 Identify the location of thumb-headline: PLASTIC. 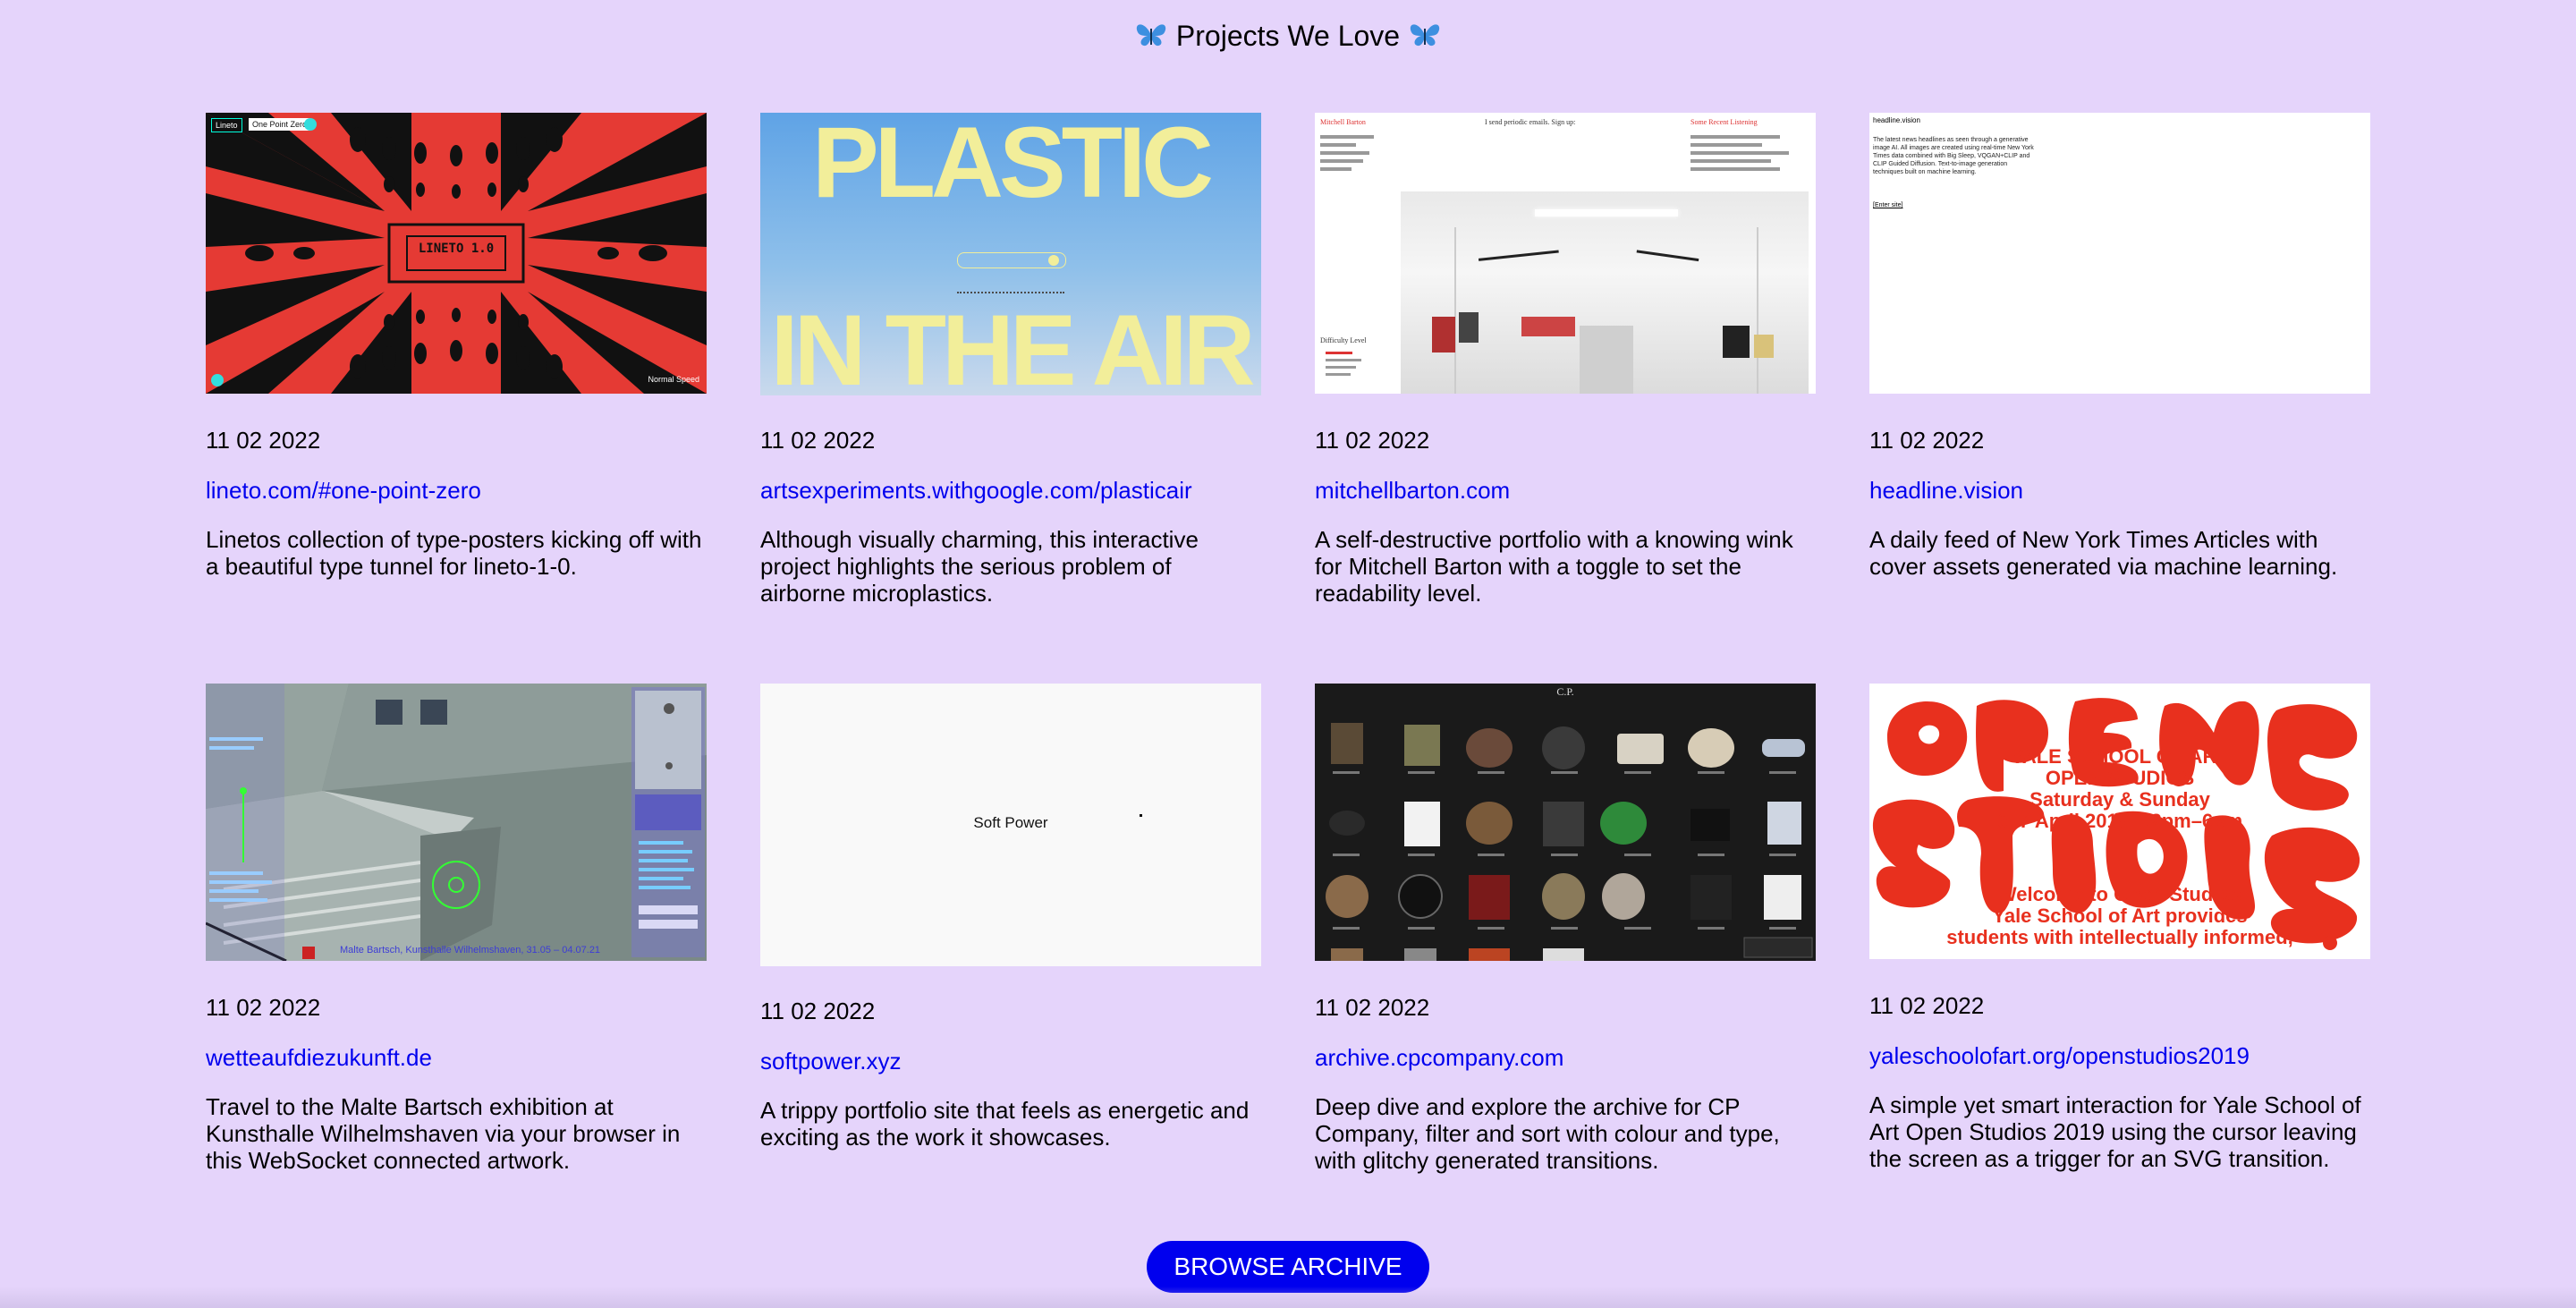
(1012, 165).